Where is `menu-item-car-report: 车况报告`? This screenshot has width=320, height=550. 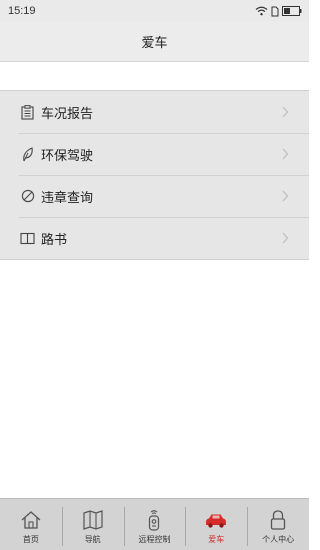 menu-item-car-report: 车况报告 is located at coordinates (154, 112).